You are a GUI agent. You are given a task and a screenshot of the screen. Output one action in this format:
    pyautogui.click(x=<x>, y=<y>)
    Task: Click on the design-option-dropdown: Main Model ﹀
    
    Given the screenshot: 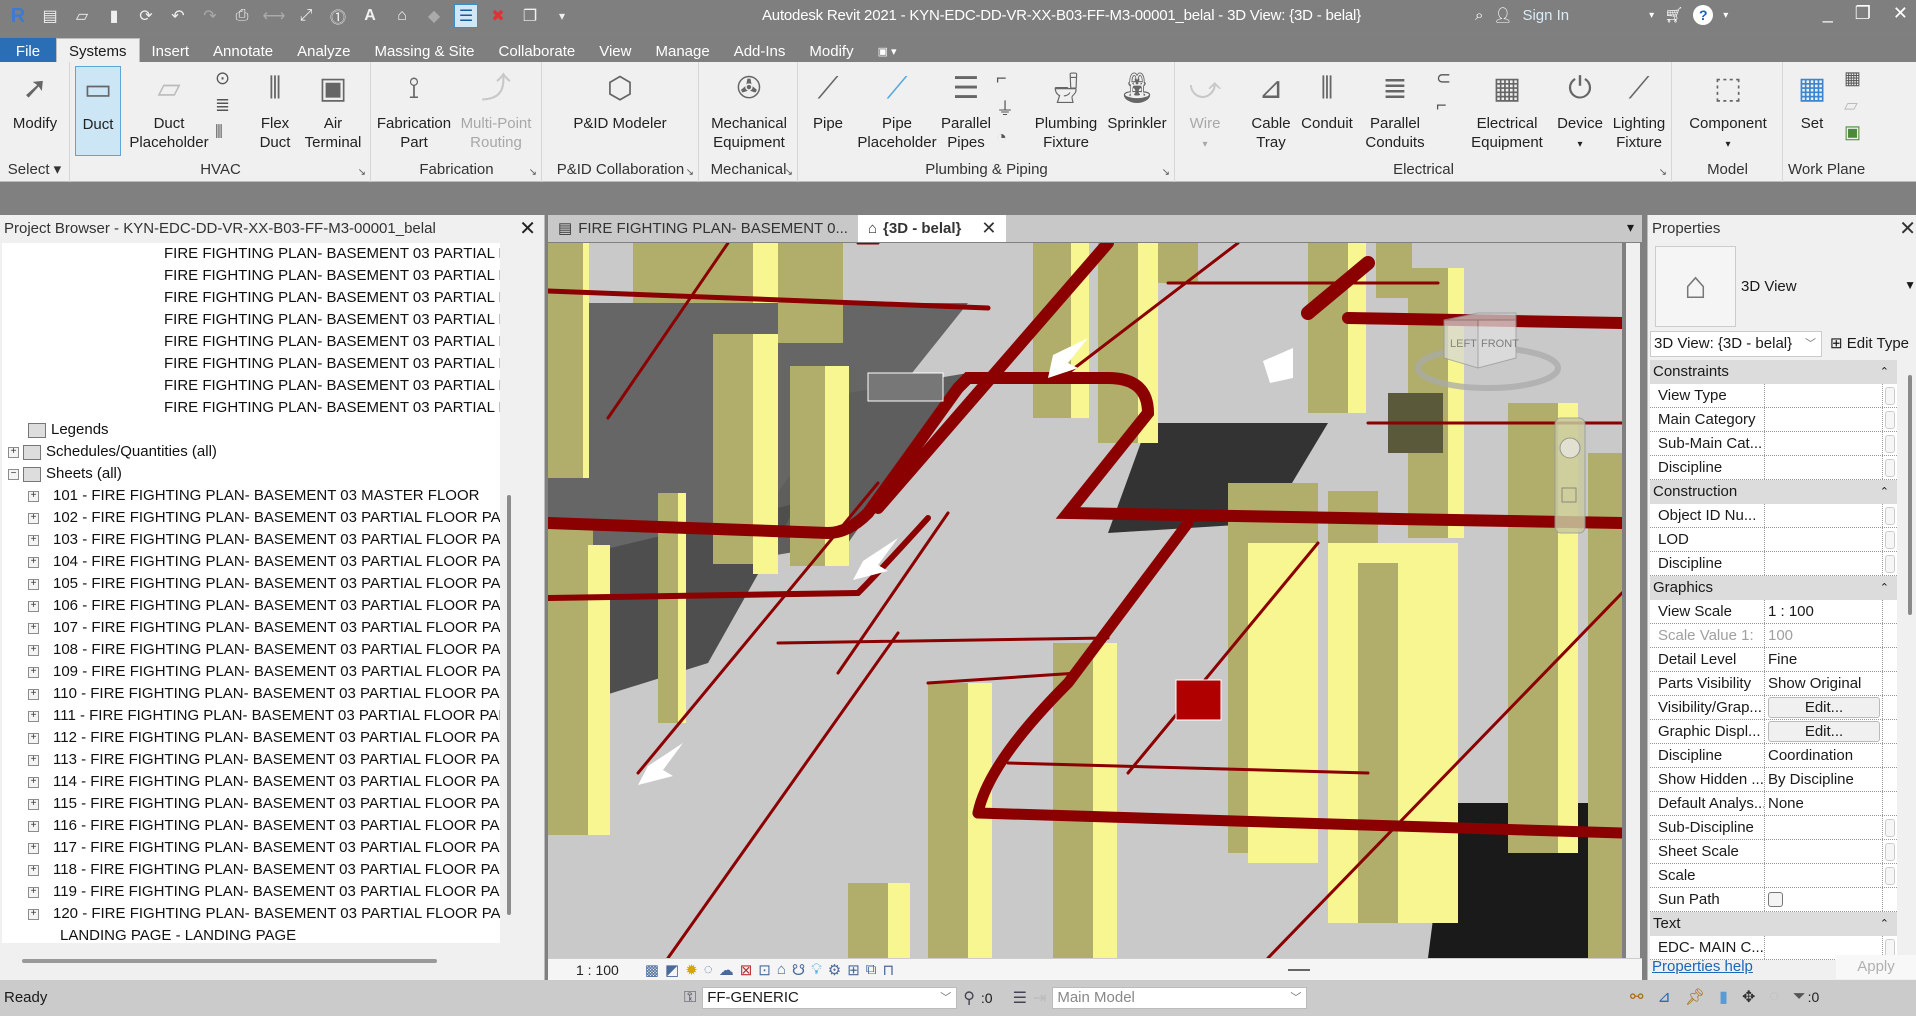 What is the action you would take?
    pyautogui.click(x=1180, y=998)
    